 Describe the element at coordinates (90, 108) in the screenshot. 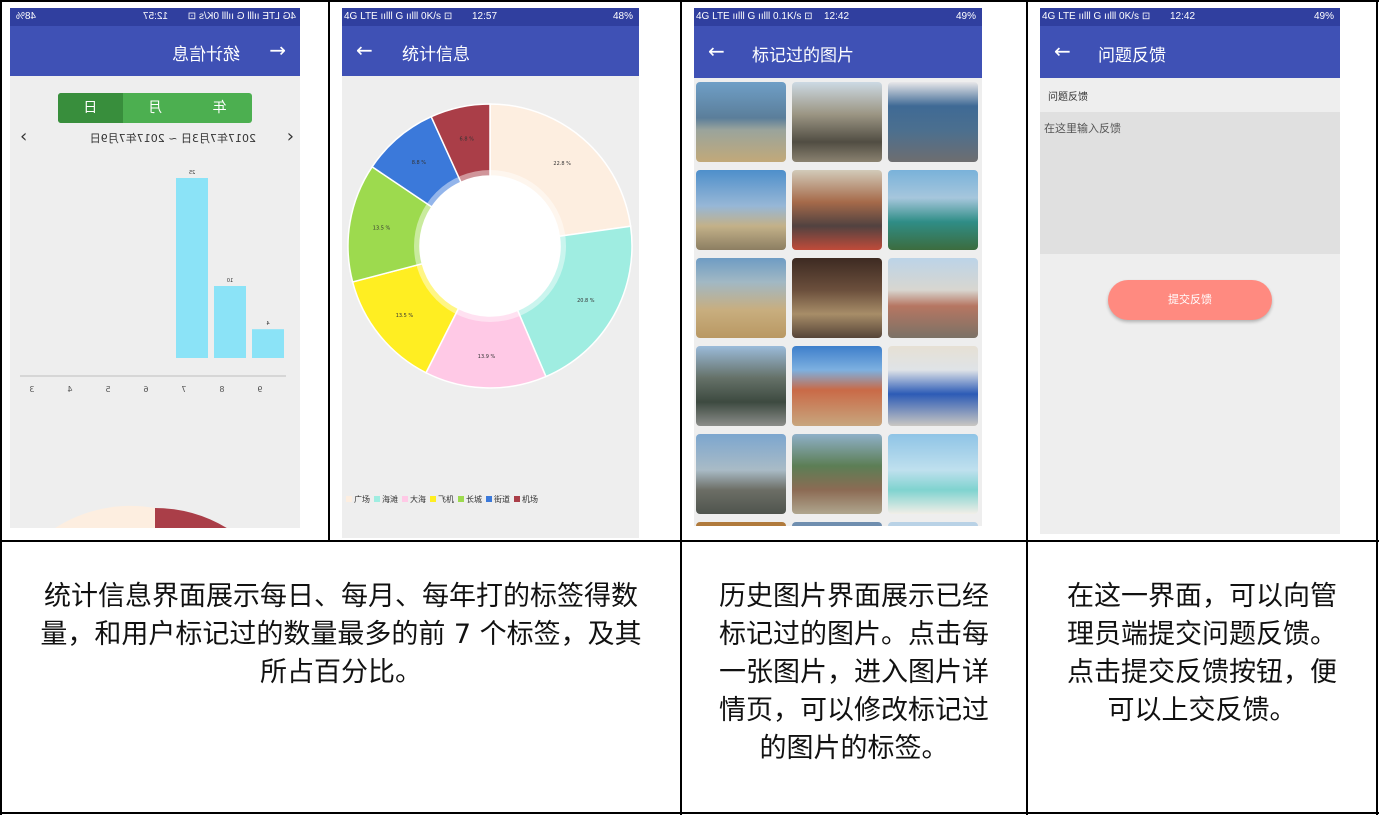

I see `segment-day: 日` at that location.